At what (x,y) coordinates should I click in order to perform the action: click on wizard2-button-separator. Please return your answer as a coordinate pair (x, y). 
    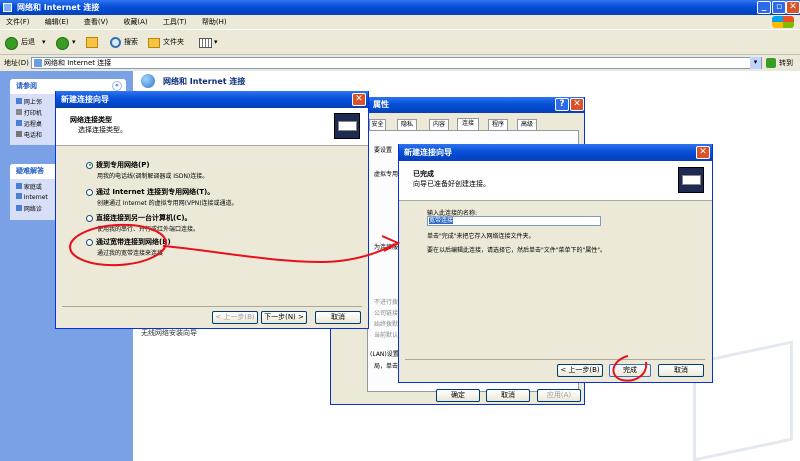
    Looking at the image, I should click on (555, 359).